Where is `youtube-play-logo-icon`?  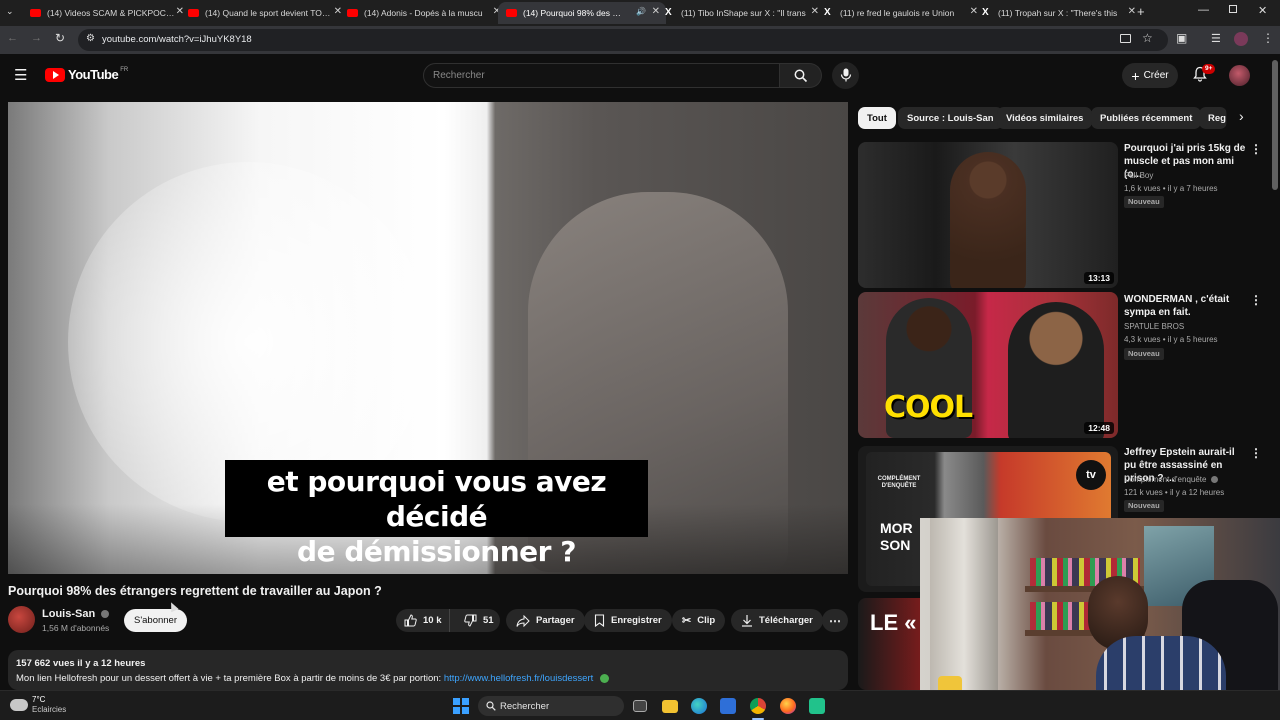
youtube-play-logo-icon is located at coordinates (55, 74).